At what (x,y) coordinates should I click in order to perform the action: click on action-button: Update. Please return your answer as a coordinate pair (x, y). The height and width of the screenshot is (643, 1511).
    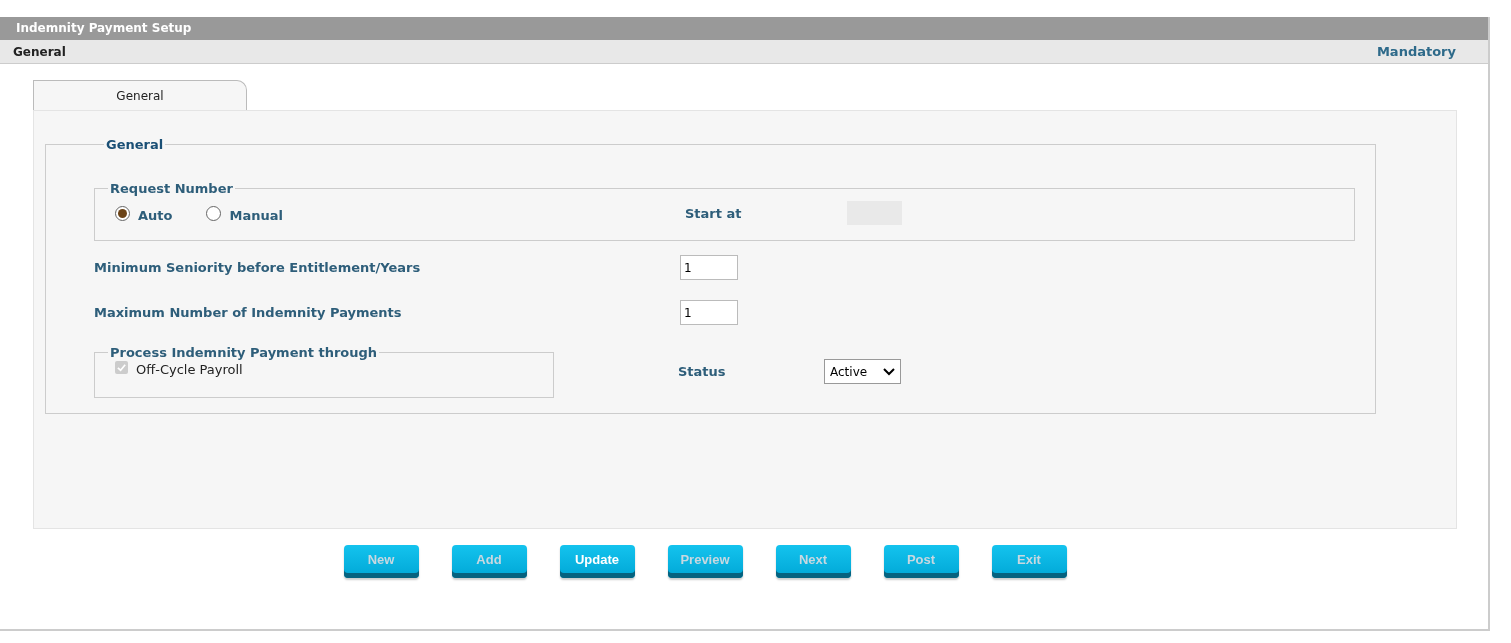
    Looking at the image, I should click on (597, 561).